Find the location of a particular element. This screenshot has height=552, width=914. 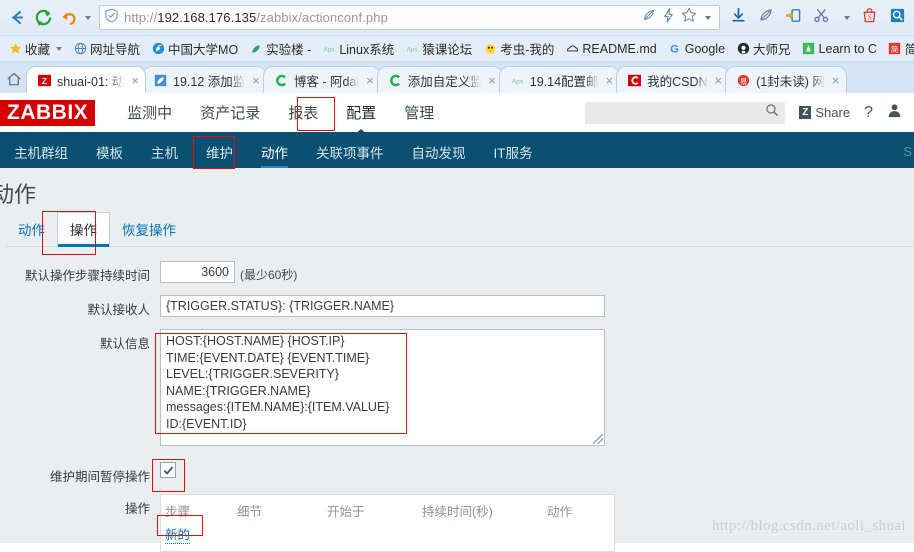

bookmark-item: 收藏 is located at coordinates (35, 48).